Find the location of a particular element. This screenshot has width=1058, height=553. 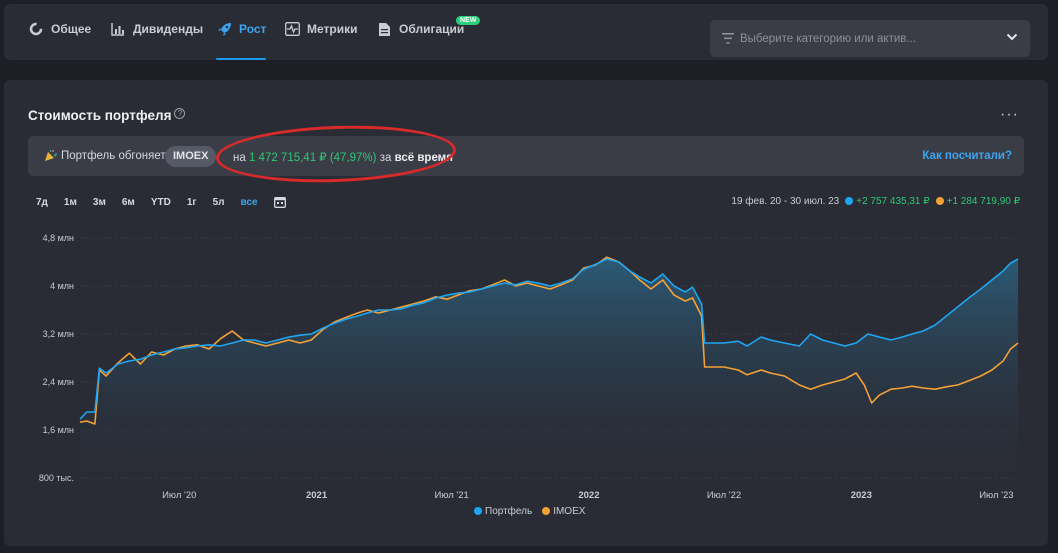

pulse-icon is located at coordinates (292, 29).